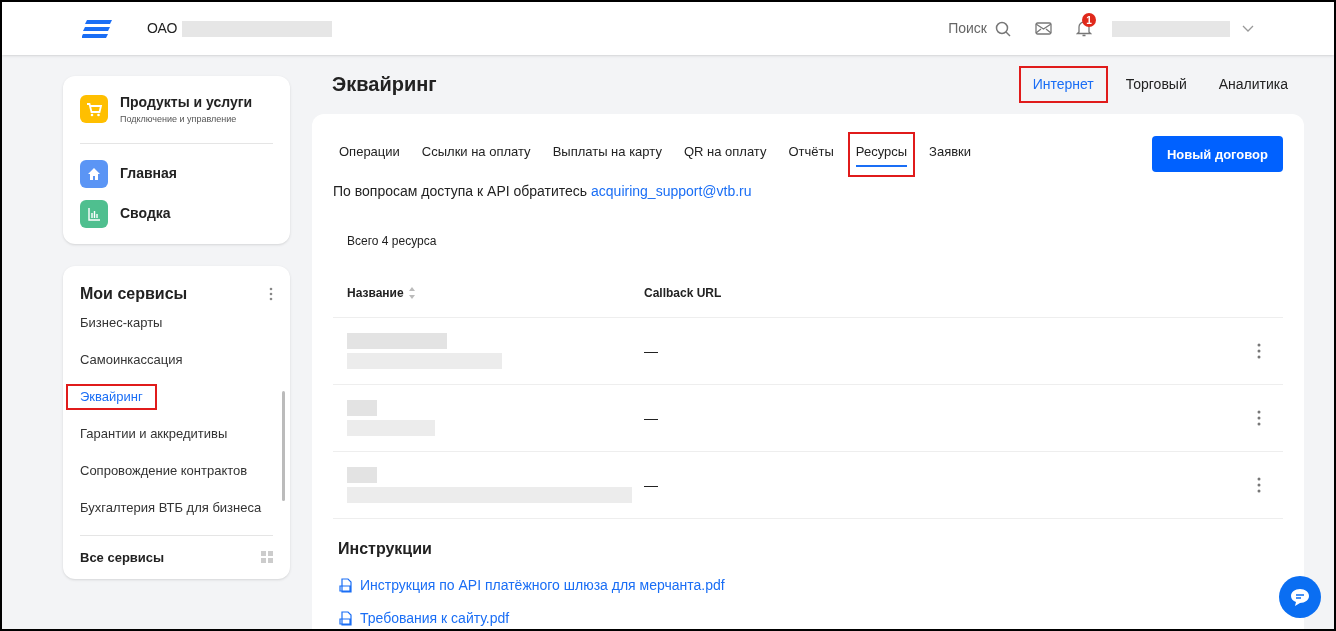 The image size is (1336, 631). I want to click on tab: Ресурсы, so click(881, 154).